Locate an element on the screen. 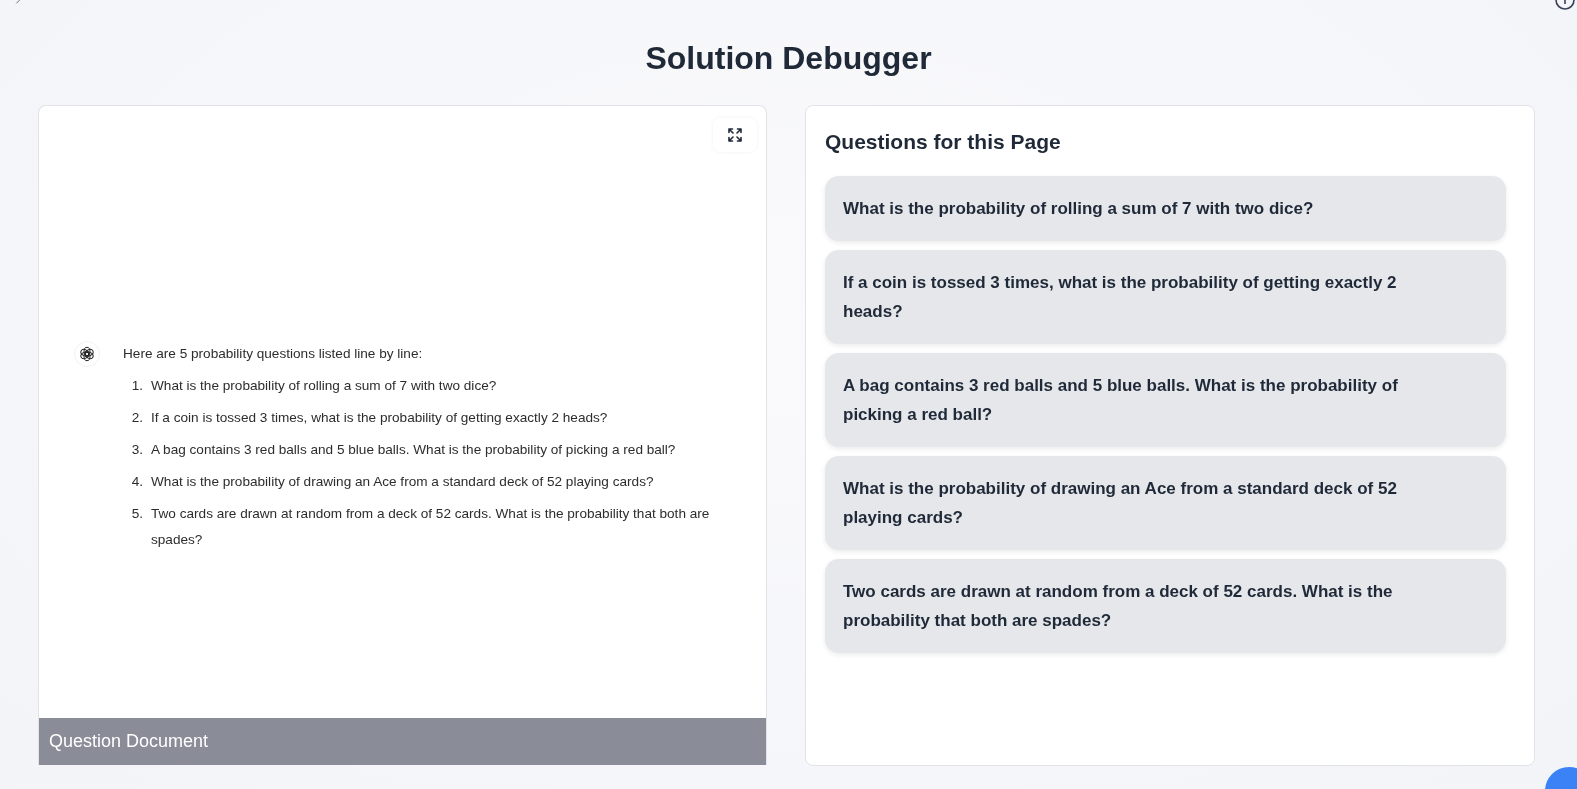 Image resolution: width=1577 pixels, height=789 pixels. question-card: Two cards are drawn at random from a deck of 52 cards. What is the probability that both are spades? is located at coordinates (1165, 606).